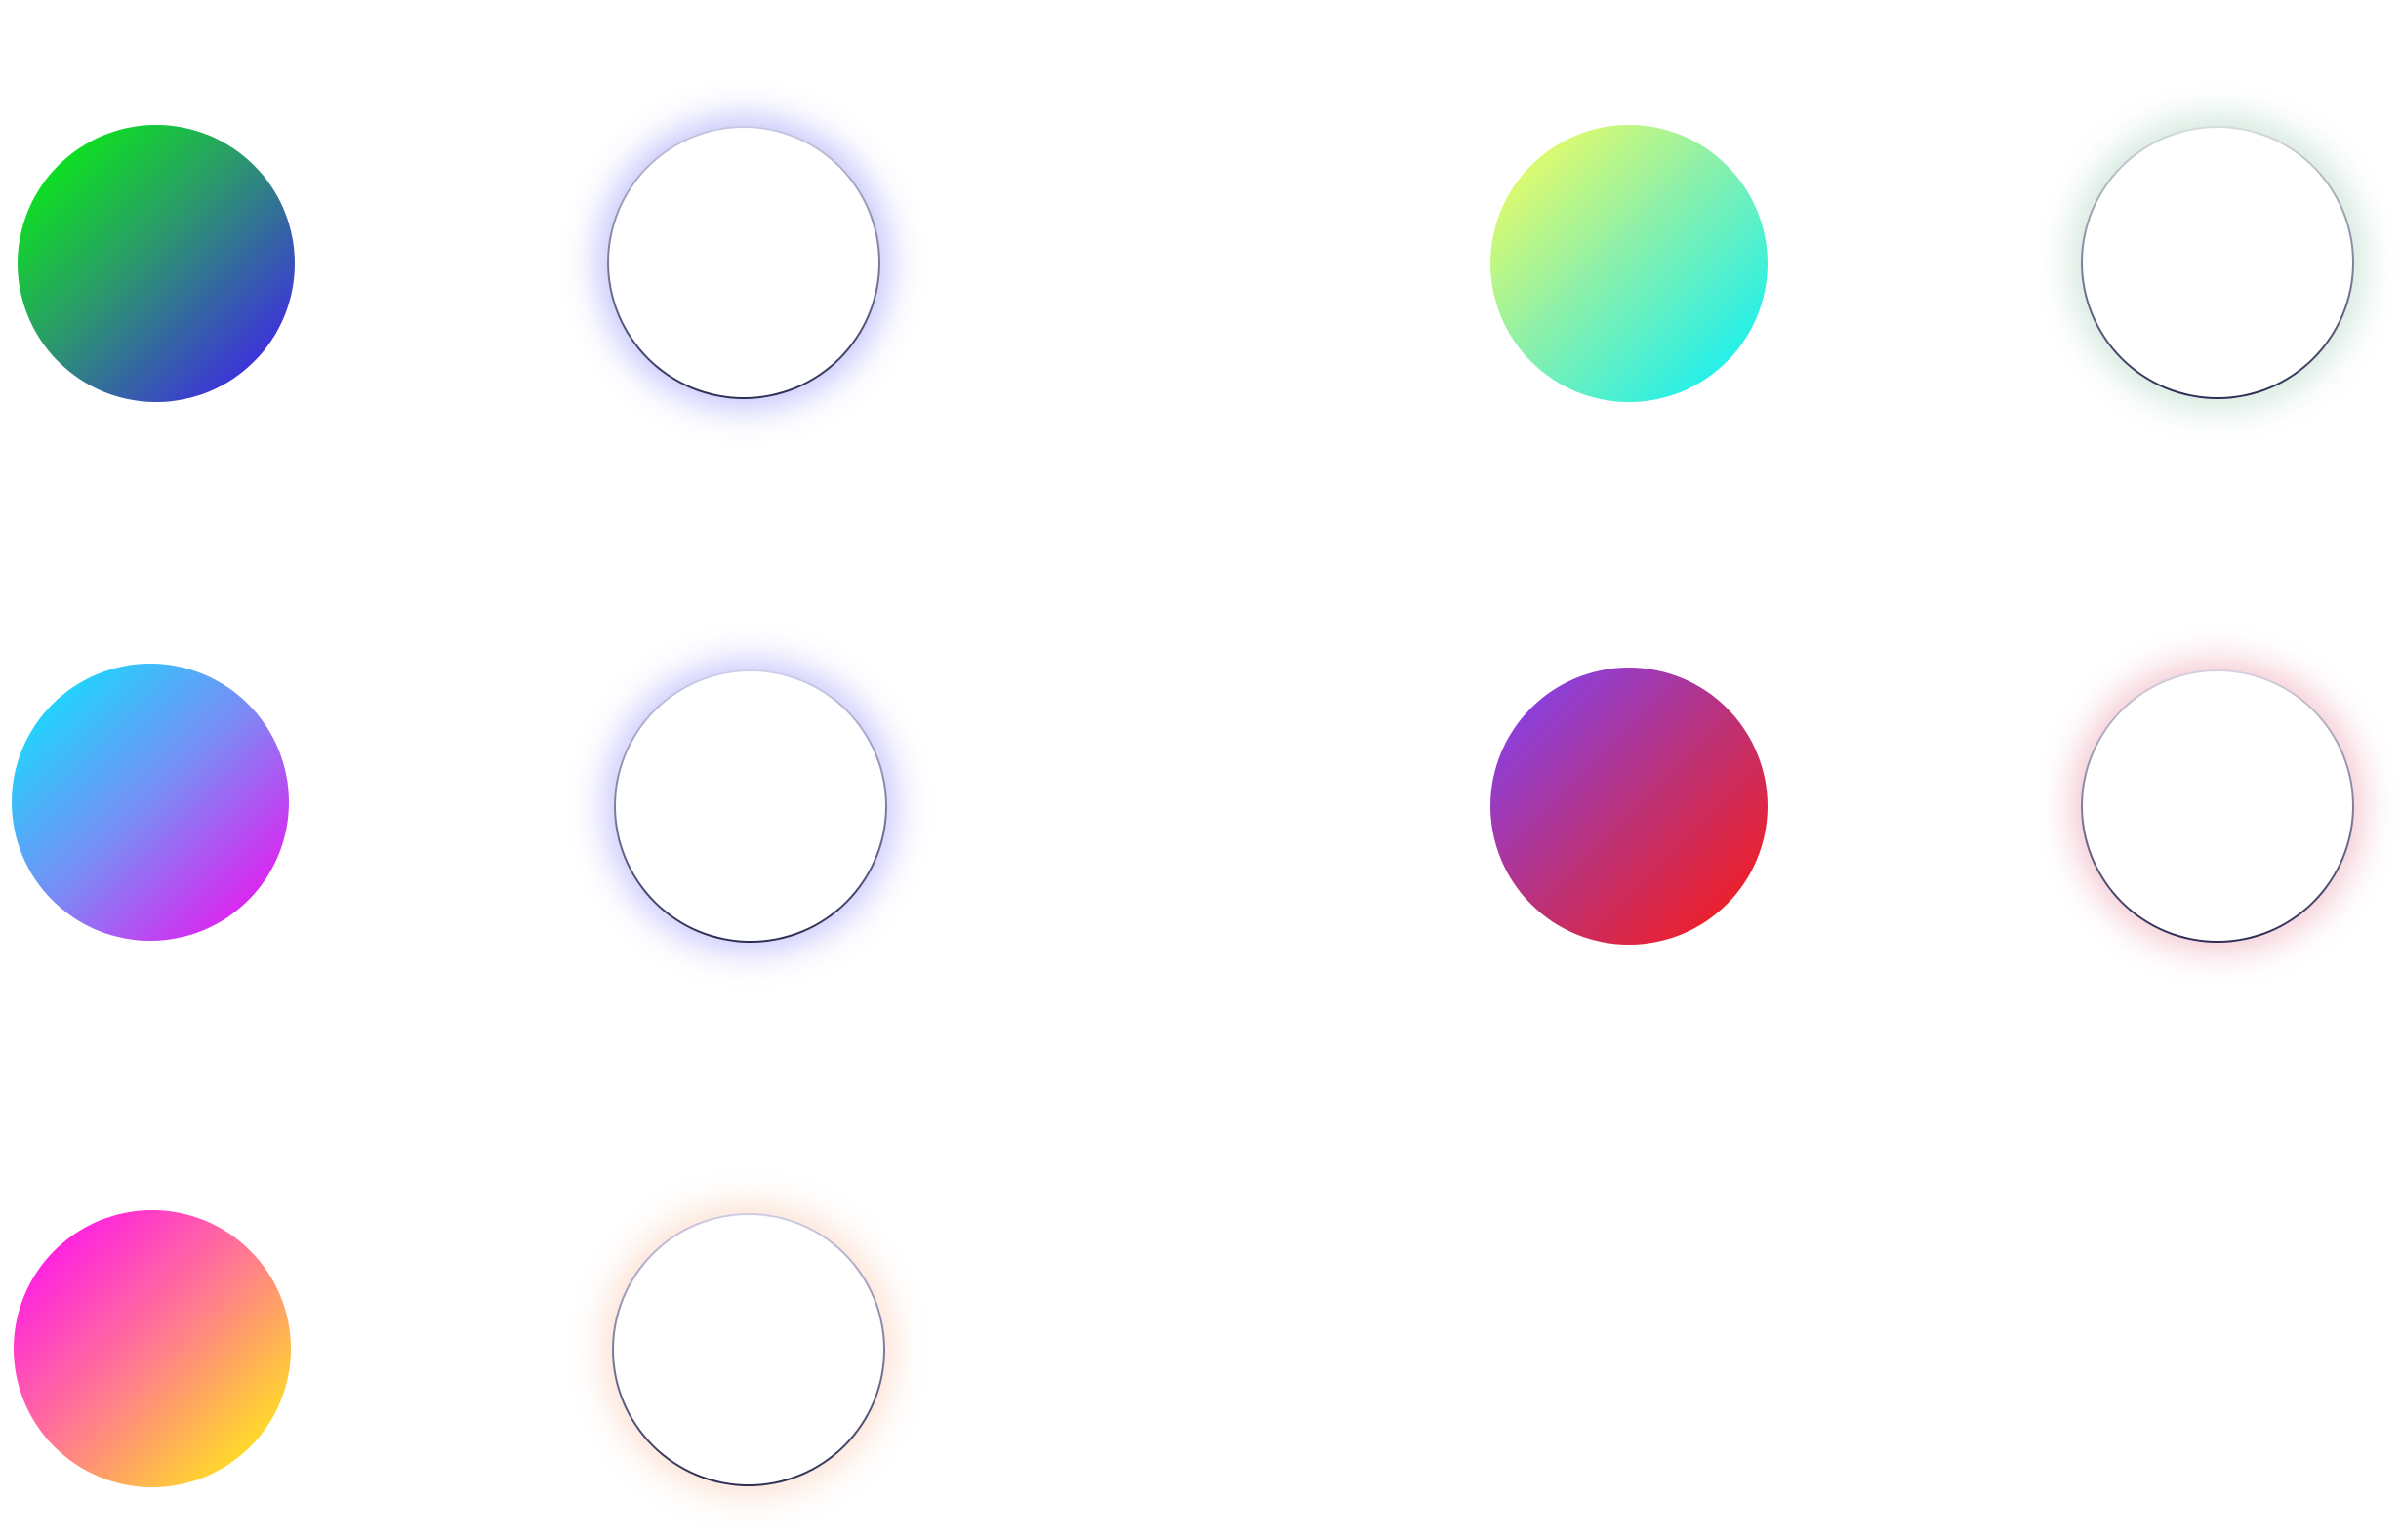  What do you see at coordinates (1629, 806) in the screenshot?
I see `gradient-circle-purple-red` at bounding box center [1629, 806].